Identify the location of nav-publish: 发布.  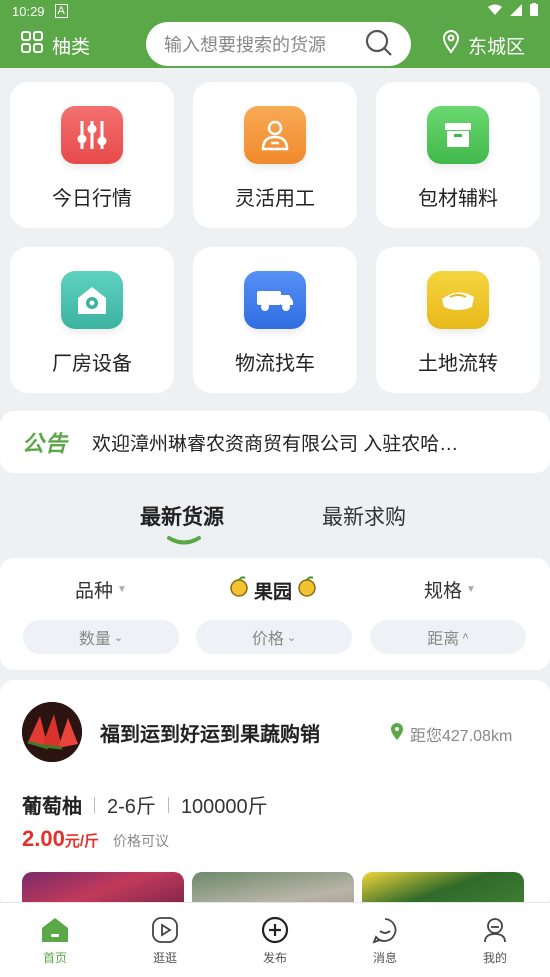
(275, 940).